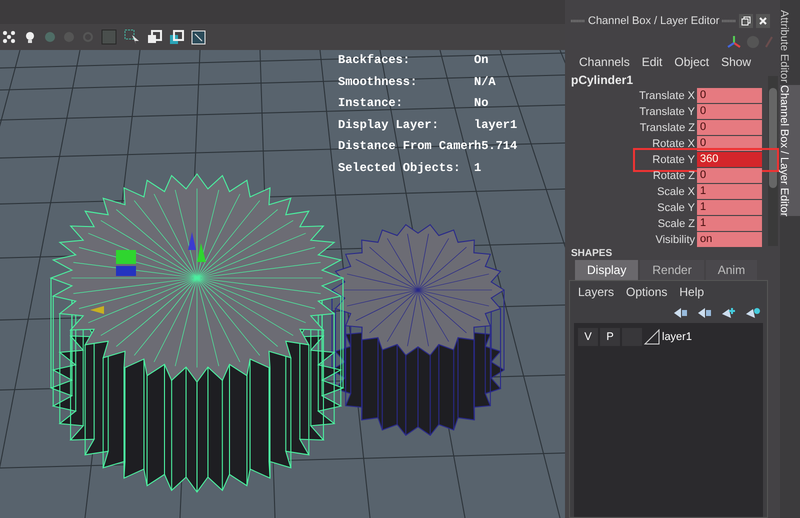  I want to click on scrollbar, so click(773, 161).